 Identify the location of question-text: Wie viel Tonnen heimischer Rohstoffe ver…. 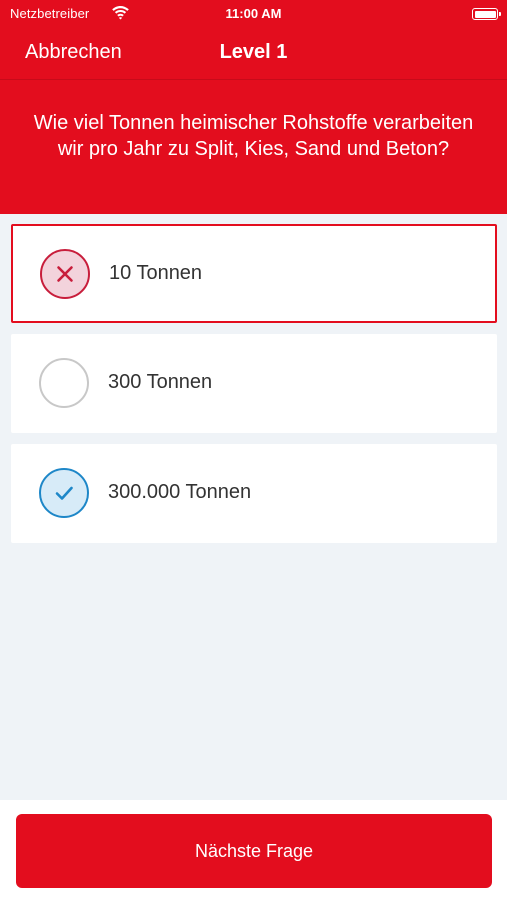
(253, 136).